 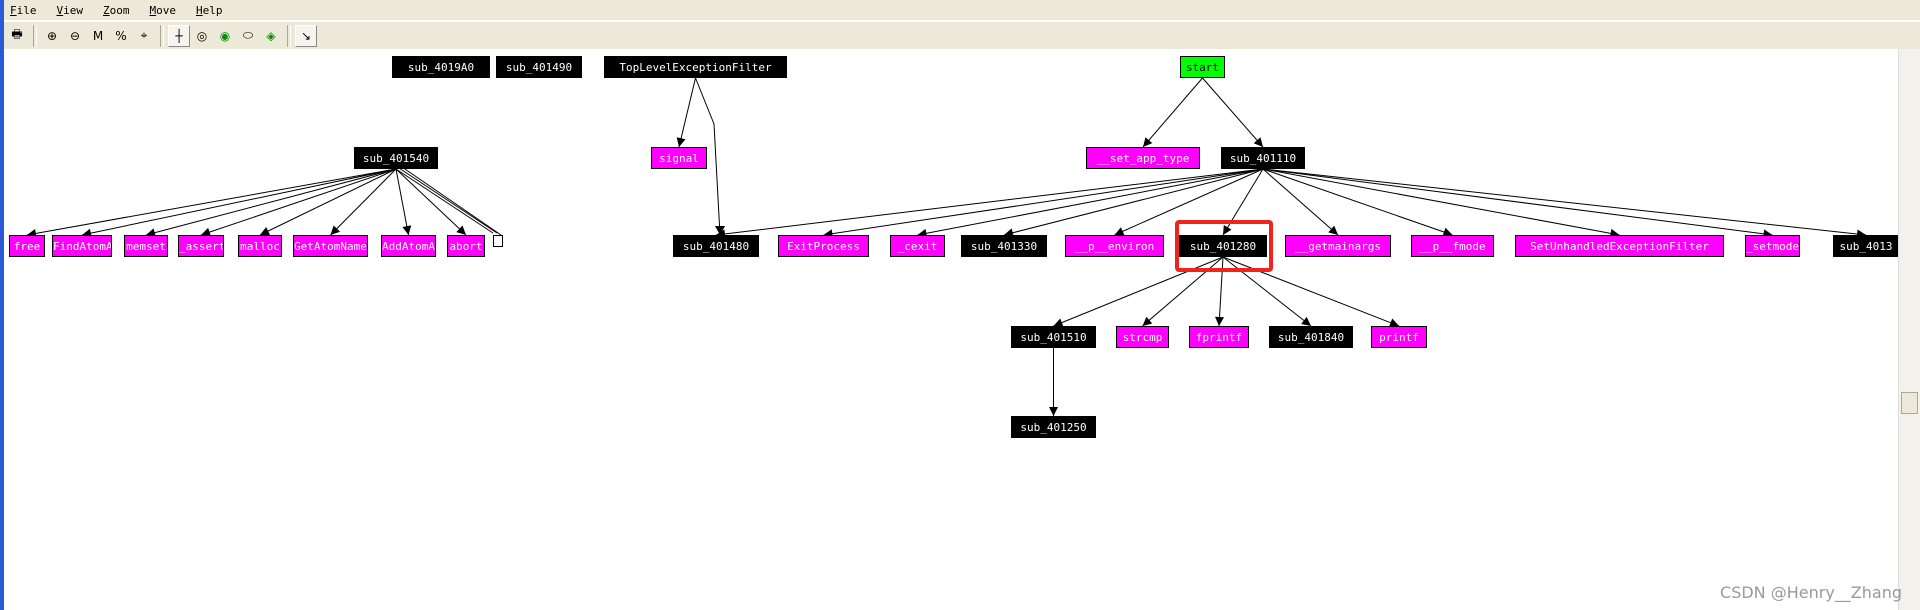 I want to click on graph-node-signal: signal, so click(x=679, y=158).